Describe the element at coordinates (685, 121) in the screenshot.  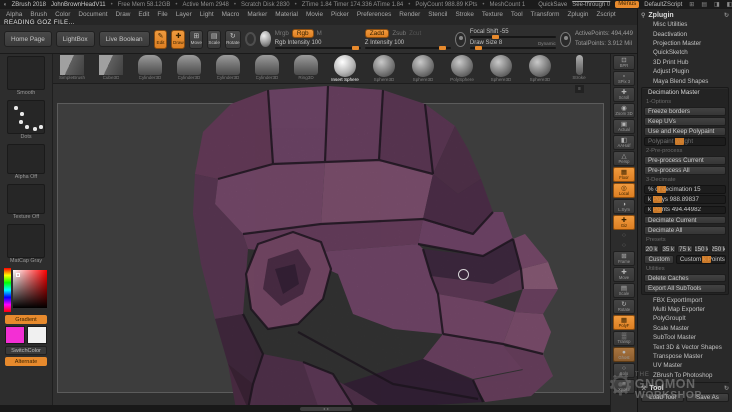
I see `keep-uvs-button: Keep UVs` at that location.